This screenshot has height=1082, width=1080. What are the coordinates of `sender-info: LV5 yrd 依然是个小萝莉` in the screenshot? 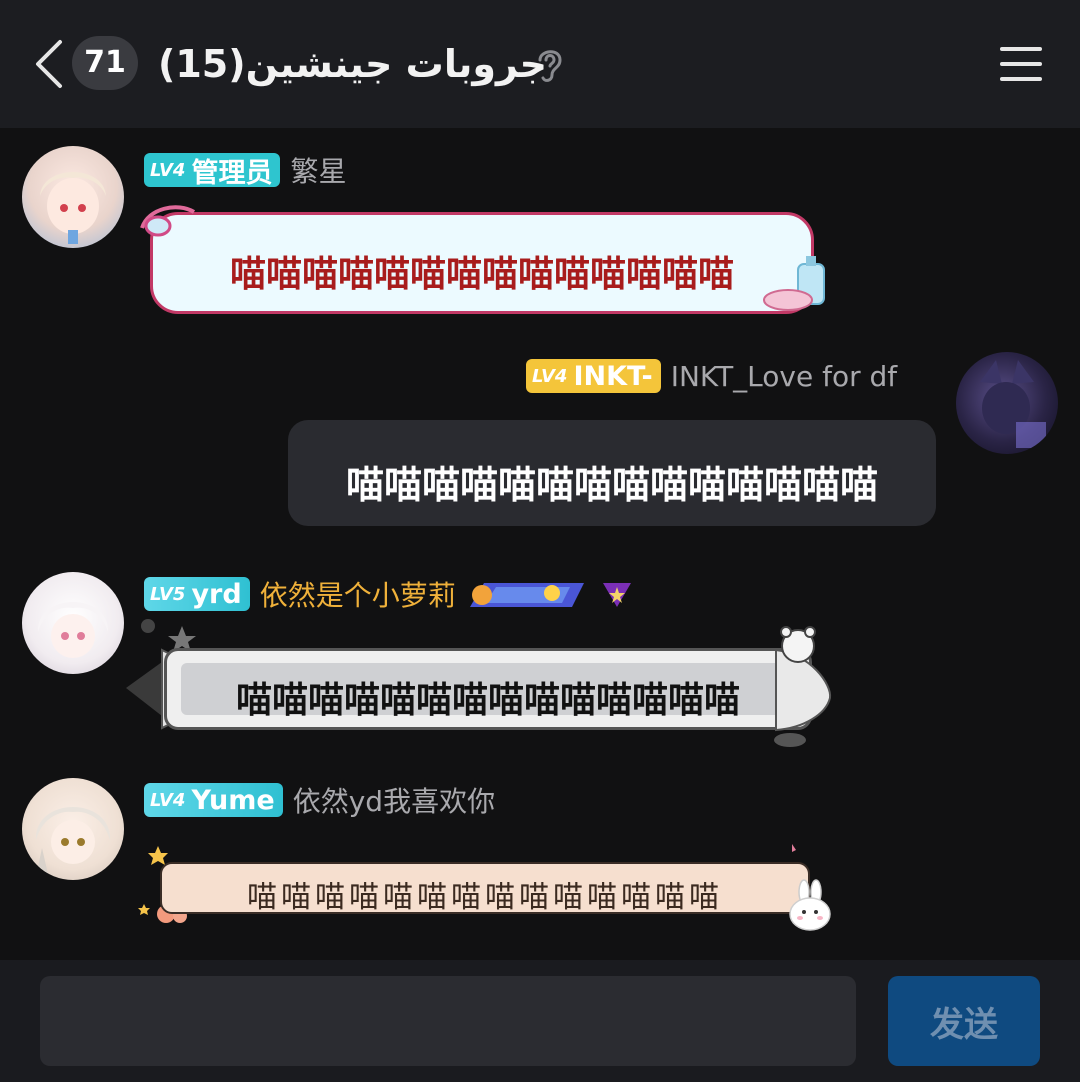 It's located at (389, 594).